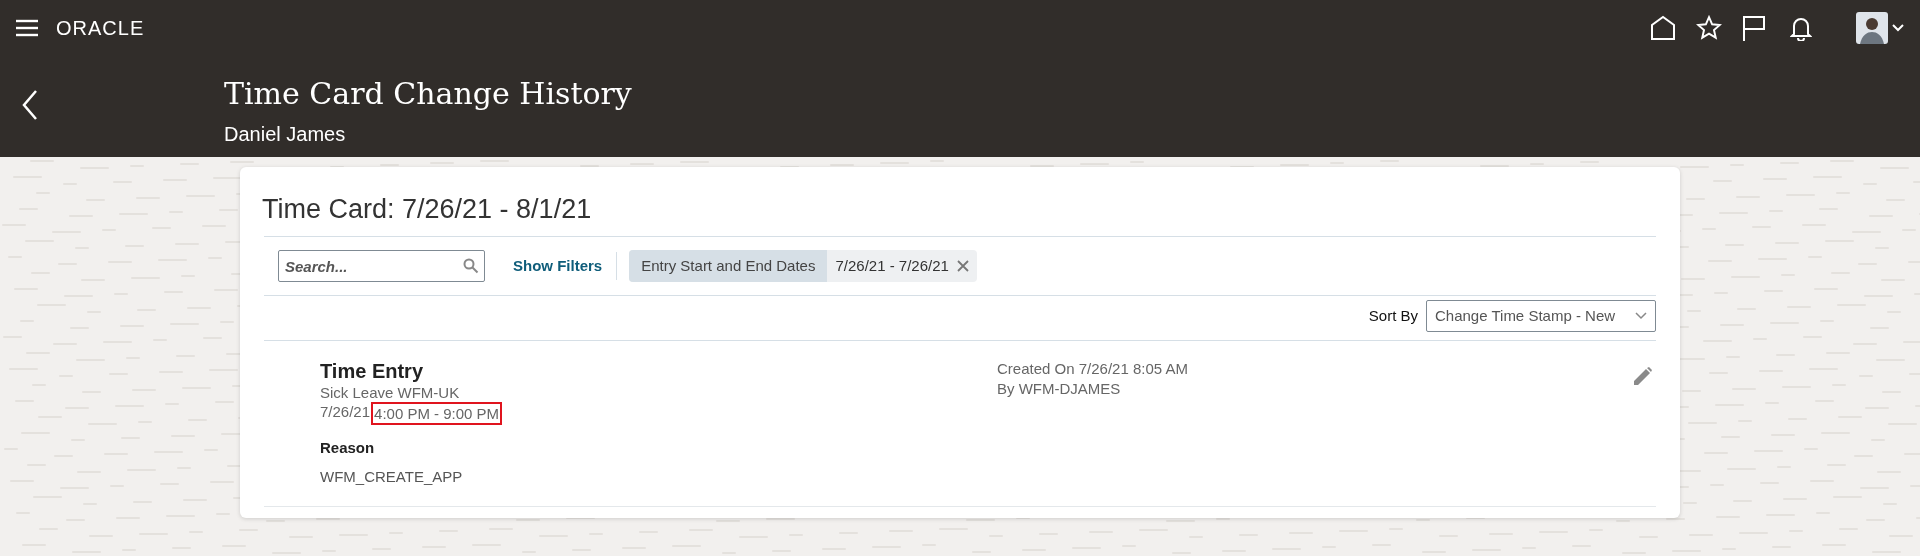  Describe the element at coordinates (1541, 316) in the screenshot. I see `sort-dropdown: Change Time Stamp - New` at that location.